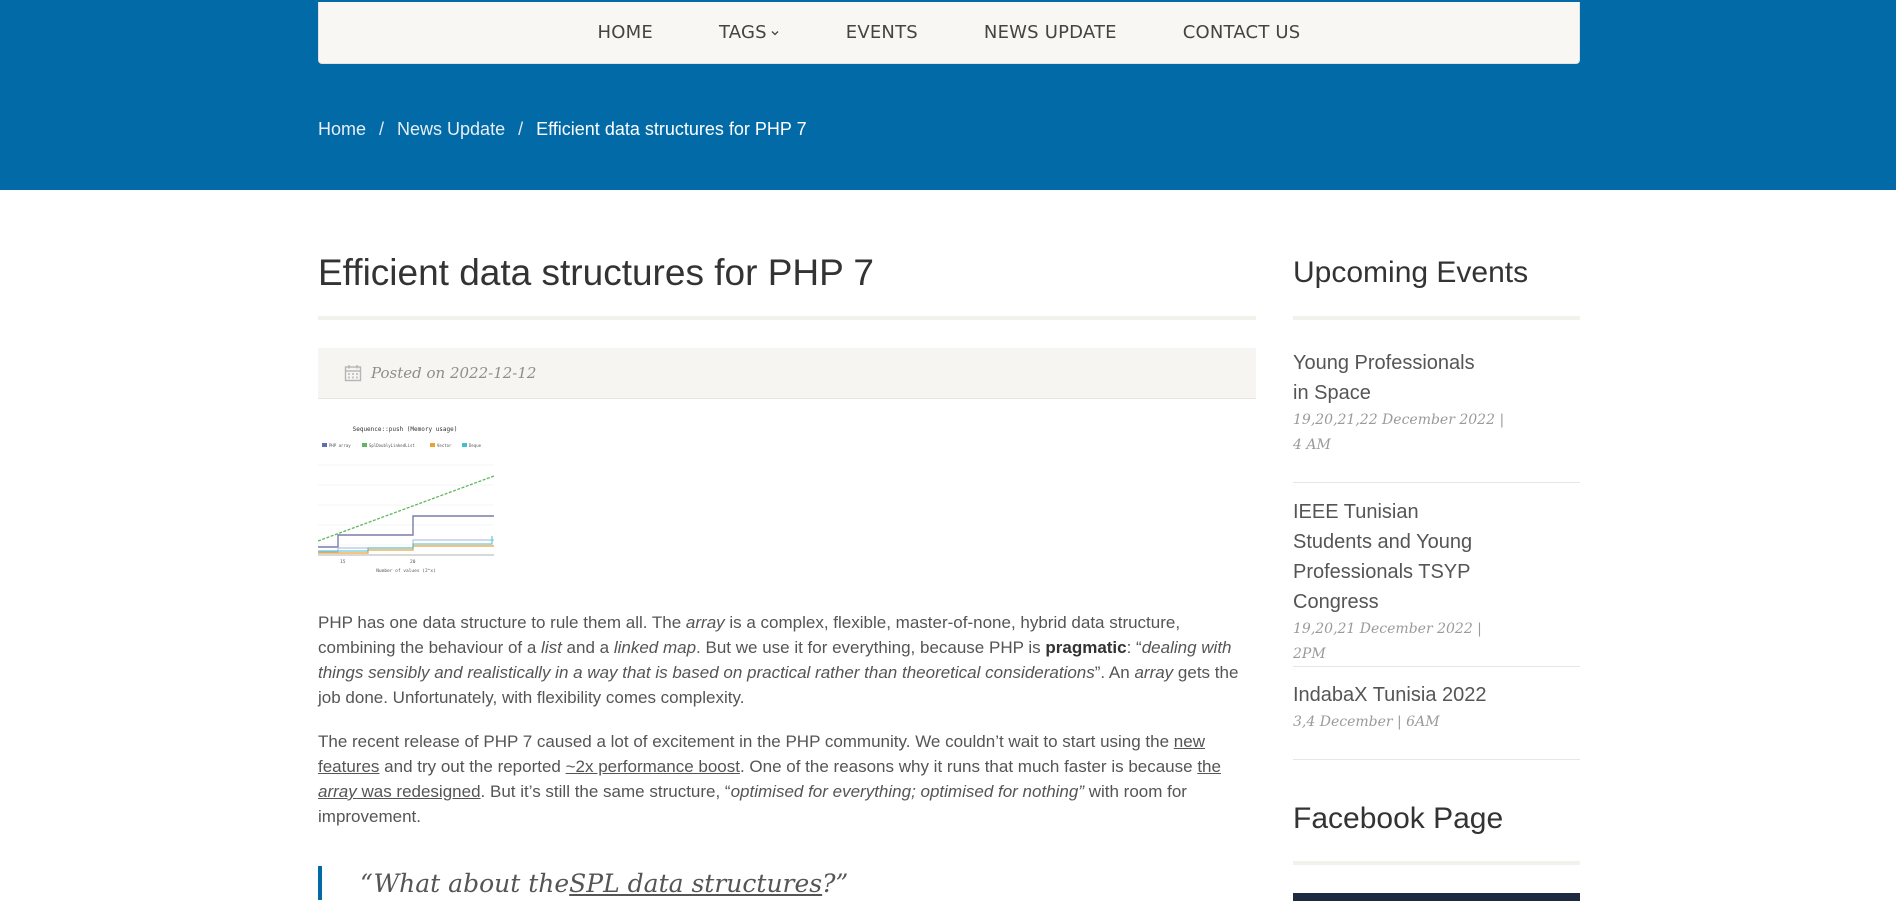  I want to click on event-date: 19,20,21 December 2022 | 2PM, so click(1387, 641).